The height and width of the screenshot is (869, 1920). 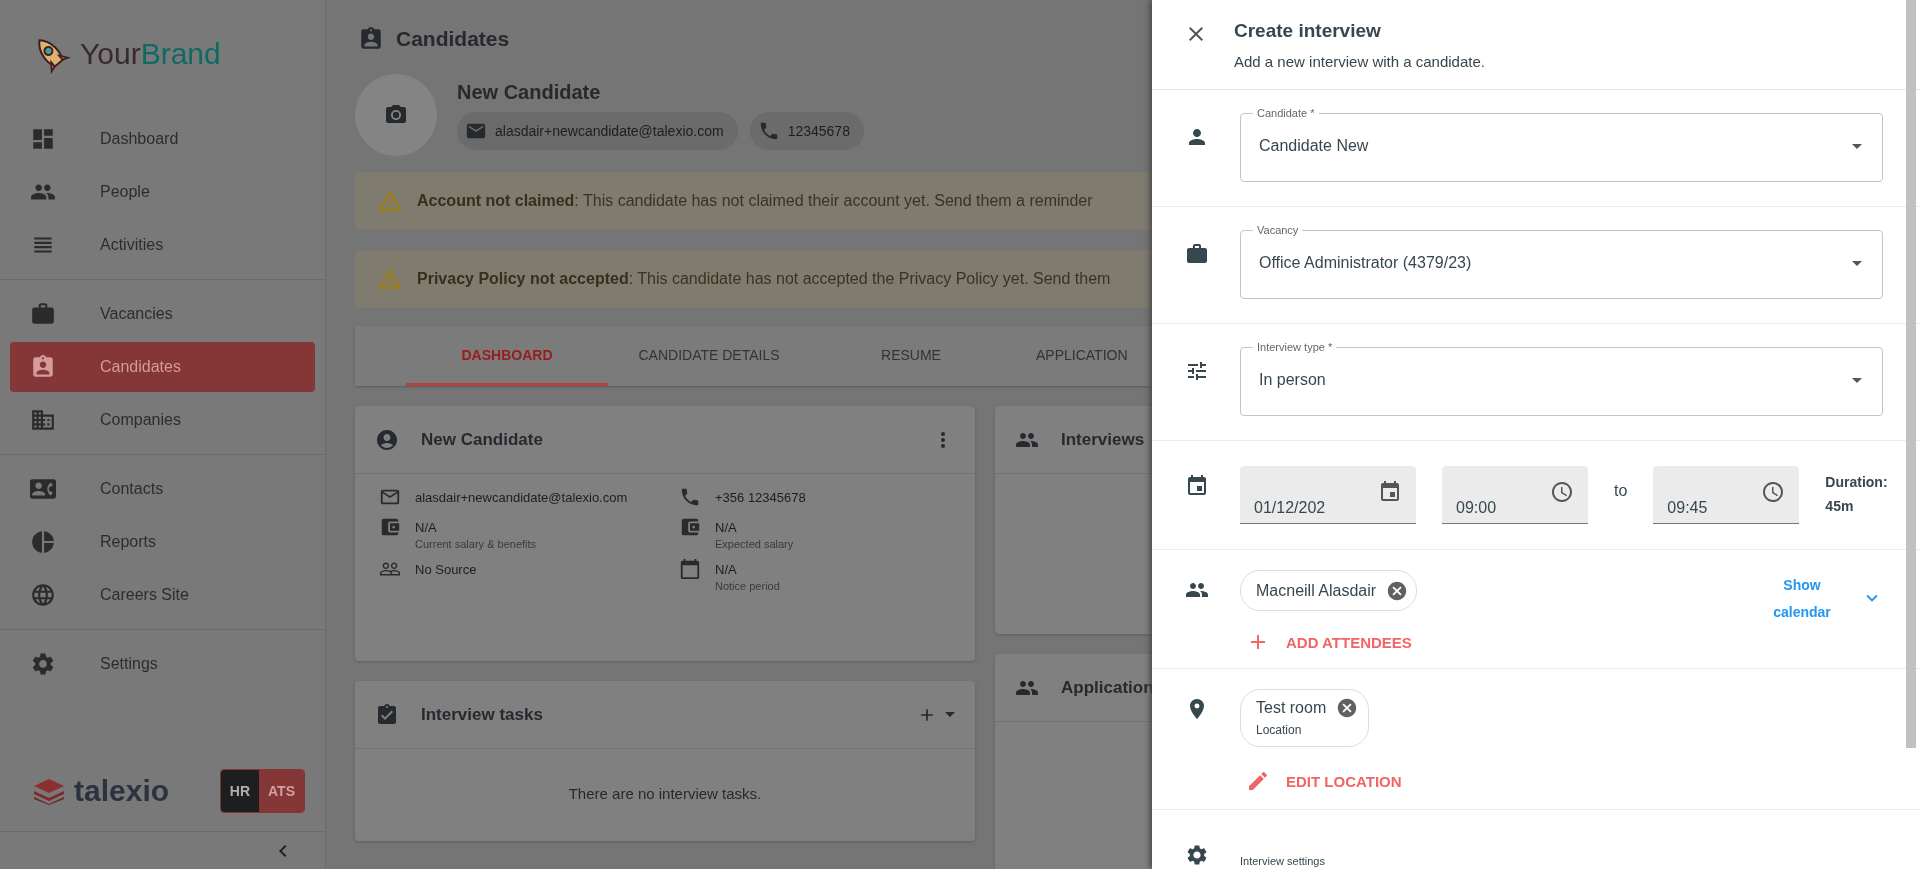 I want to click on pencil-icon, so click(x=1258, y=781).